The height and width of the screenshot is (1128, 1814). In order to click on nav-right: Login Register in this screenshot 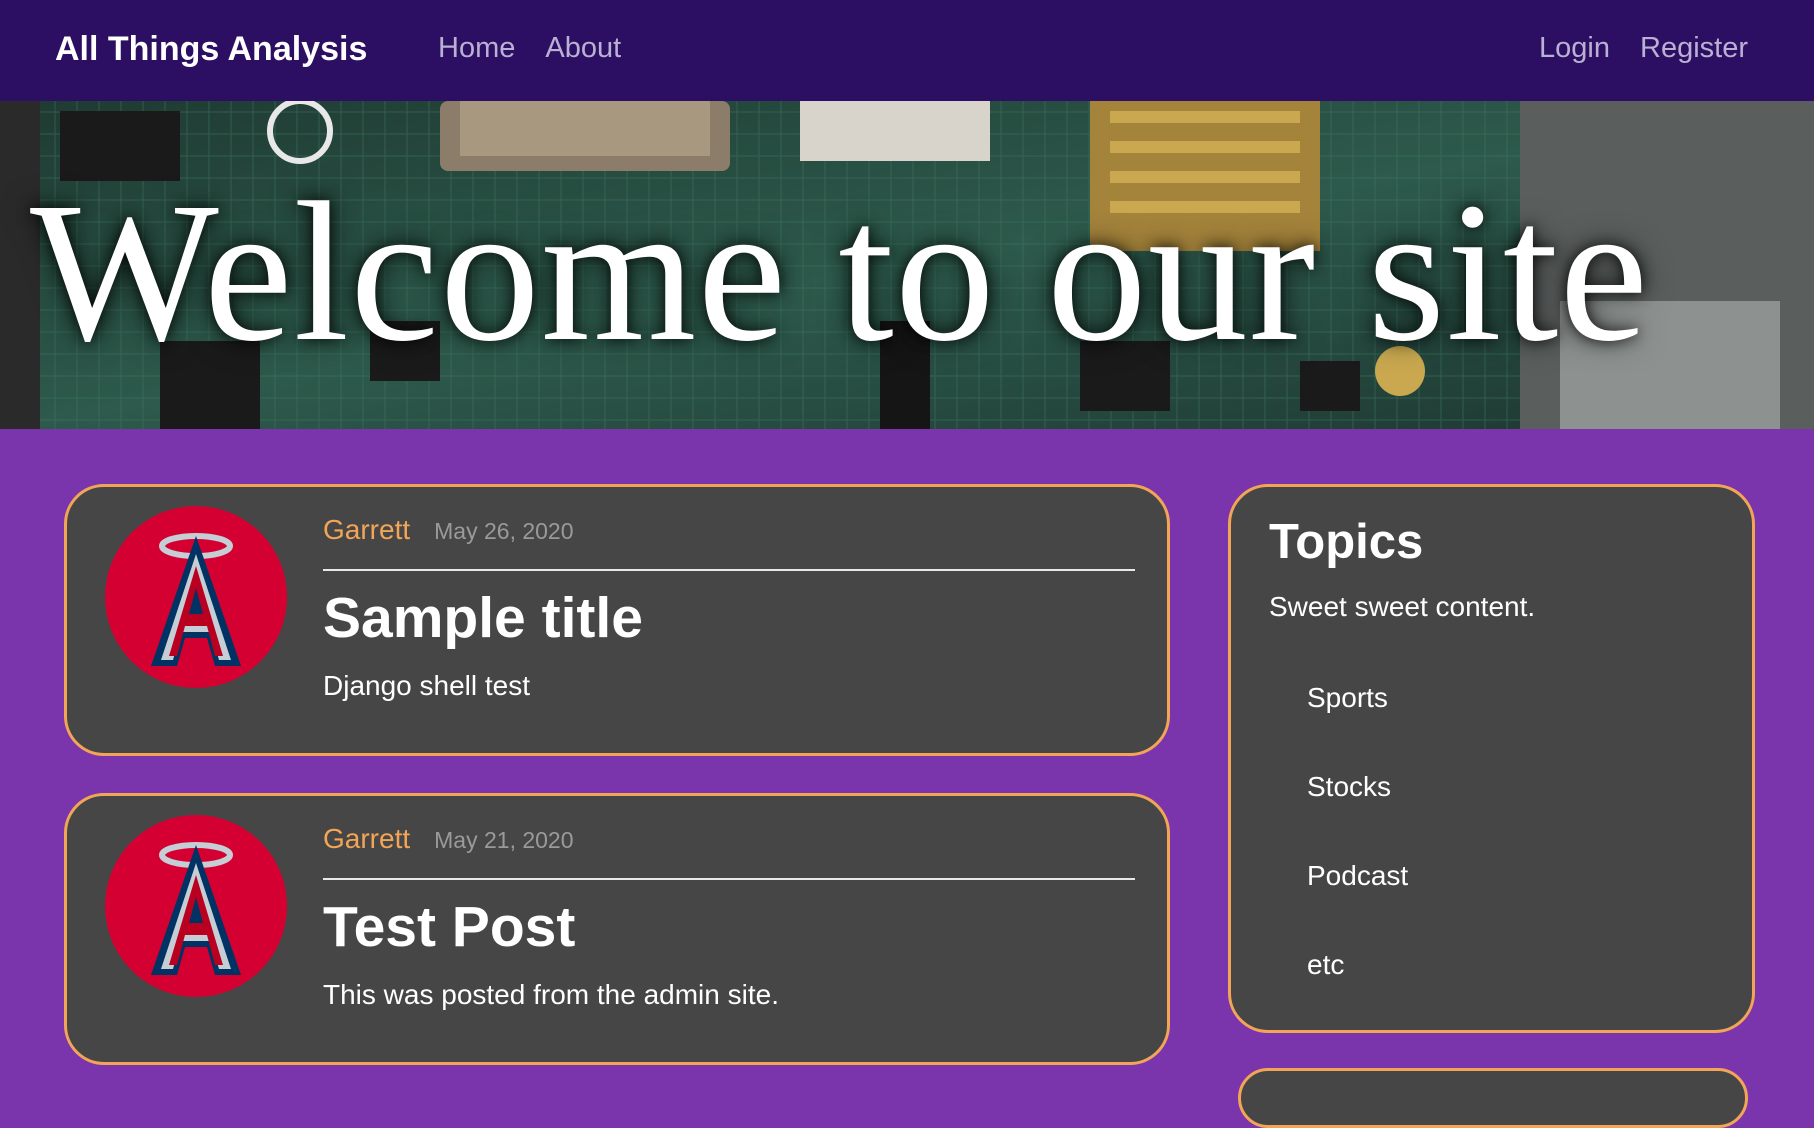, I will do `click(1643, 48)`.